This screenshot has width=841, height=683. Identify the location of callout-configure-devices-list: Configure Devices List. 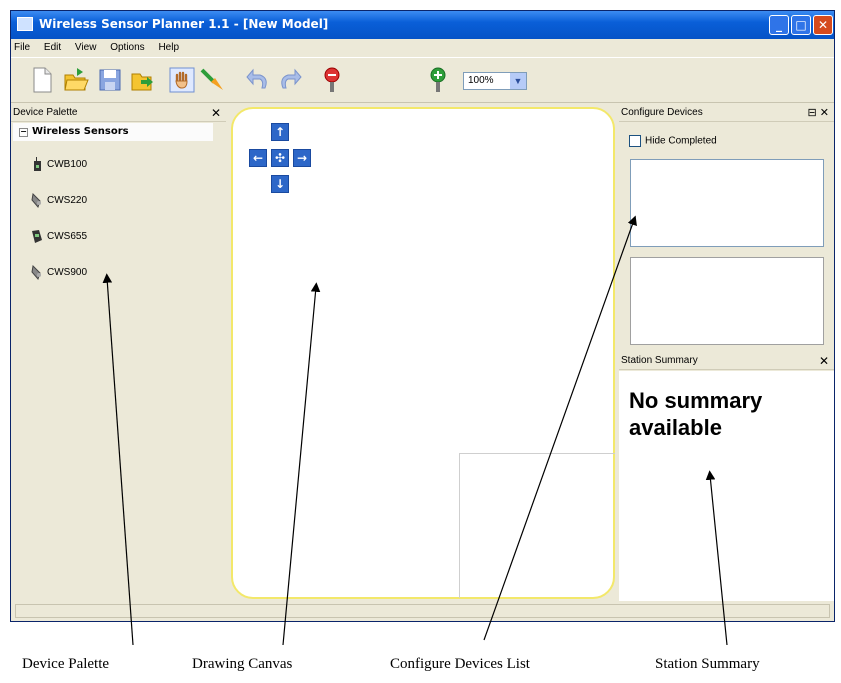
(460, 664).